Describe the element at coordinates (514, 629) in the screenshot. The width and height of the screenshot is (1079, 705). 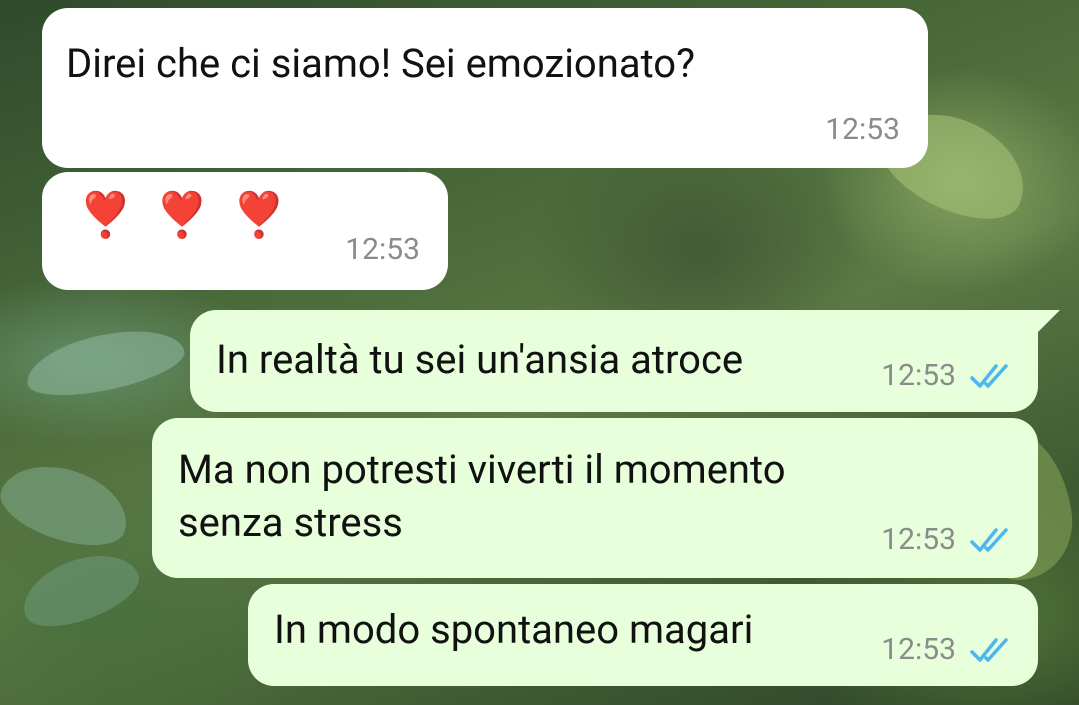
I see `message-text: In modo spontaneo magari` at that location.